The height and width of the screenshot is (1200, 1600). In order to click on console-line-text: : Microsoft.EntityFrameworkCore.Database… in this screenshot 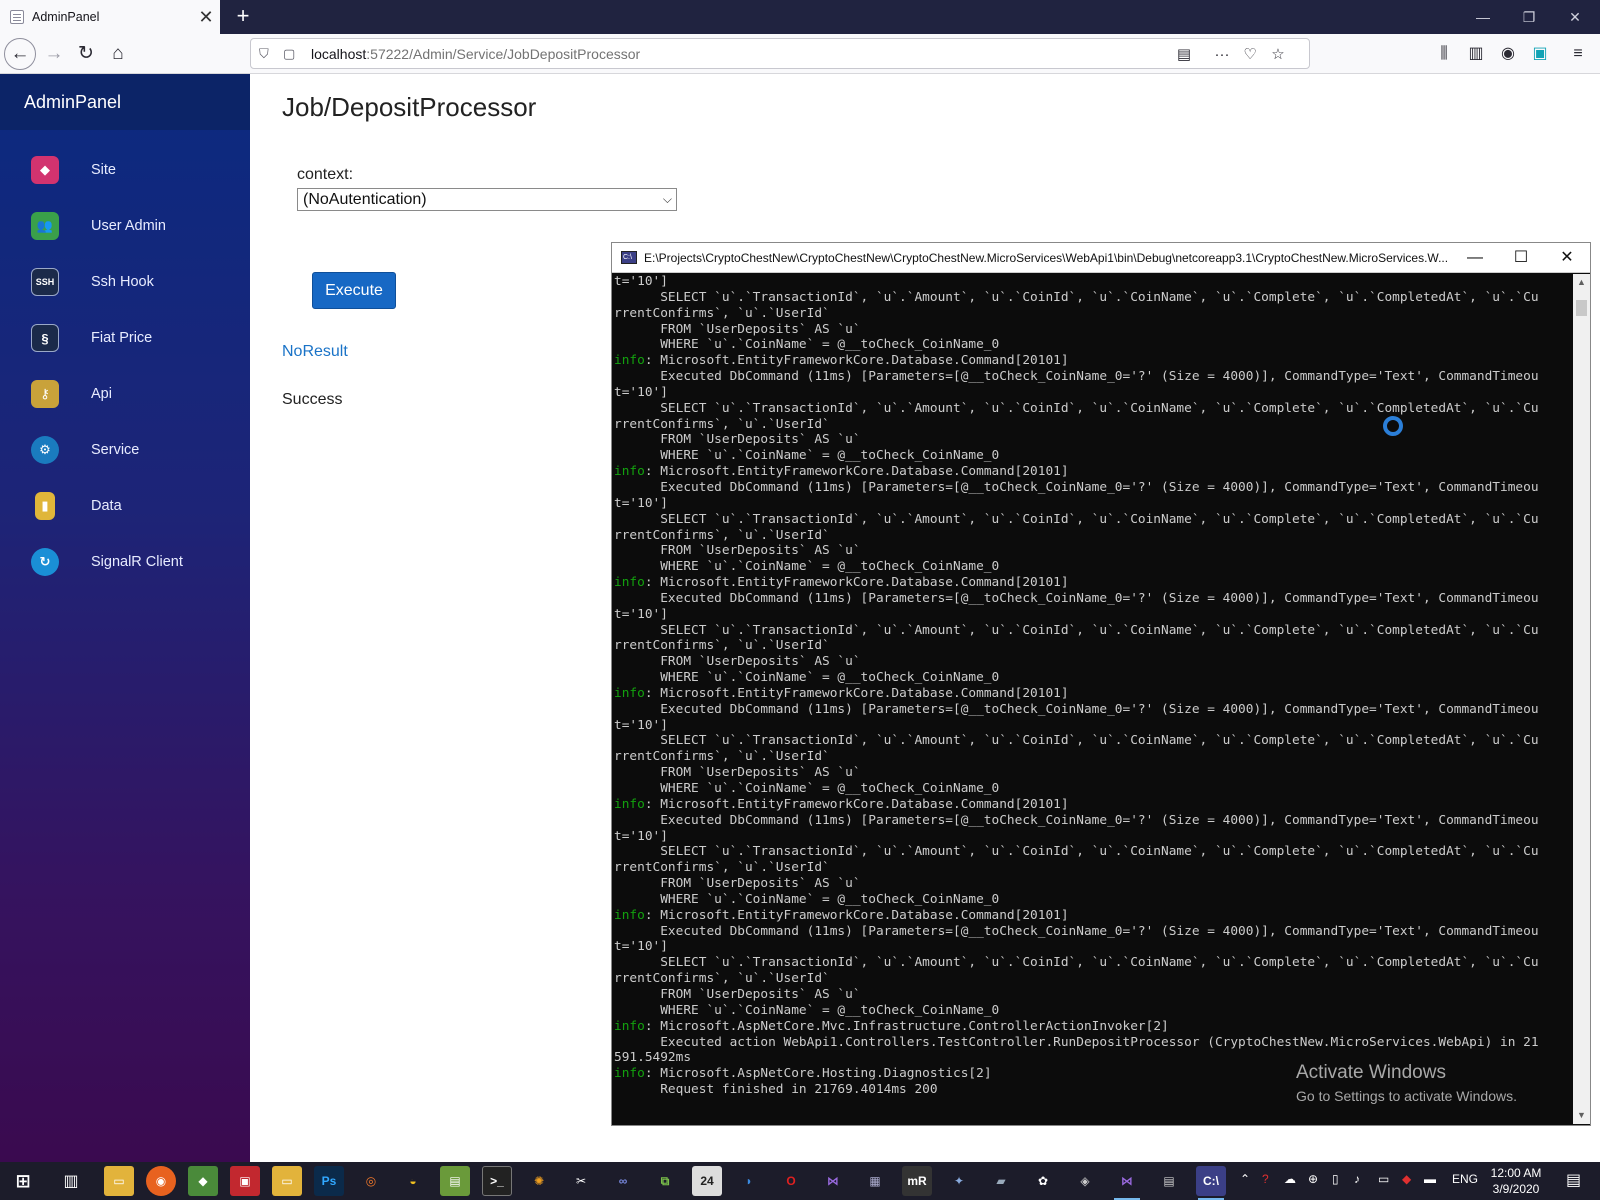, I will do `click(856, 361)`.